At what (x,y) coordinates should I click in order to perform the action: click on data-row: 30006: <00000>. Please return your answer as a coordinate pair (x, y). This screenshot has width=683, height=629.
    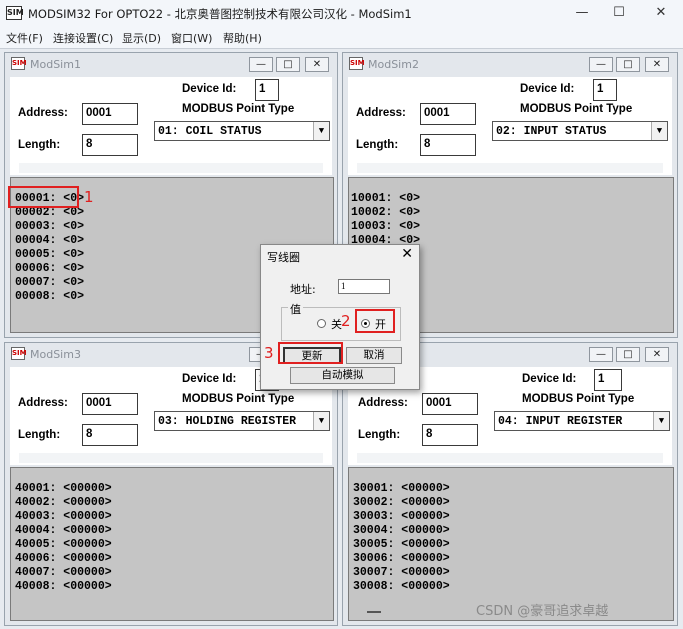
    Looking at the image, I should click on (513, 559).